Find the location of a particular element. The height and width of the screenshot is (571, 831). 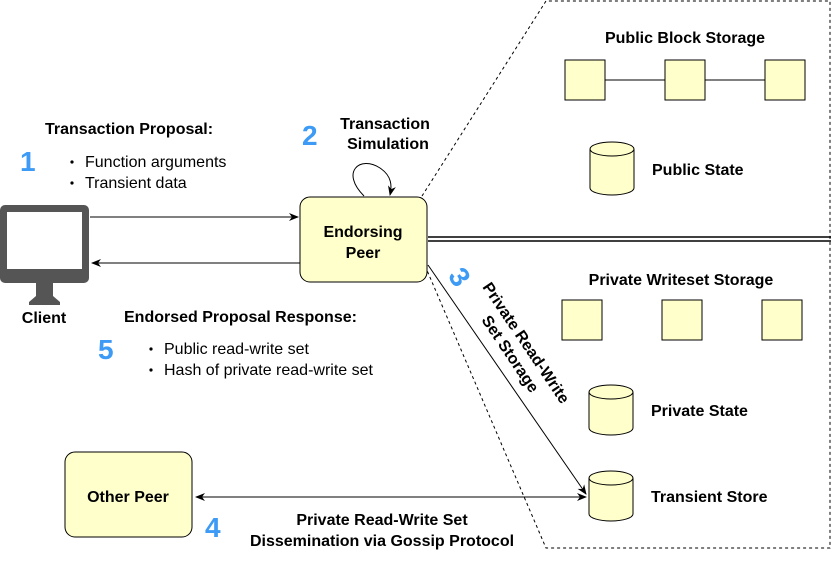

step-1-bullet: Function arguments is located at coordinates (155, 162).